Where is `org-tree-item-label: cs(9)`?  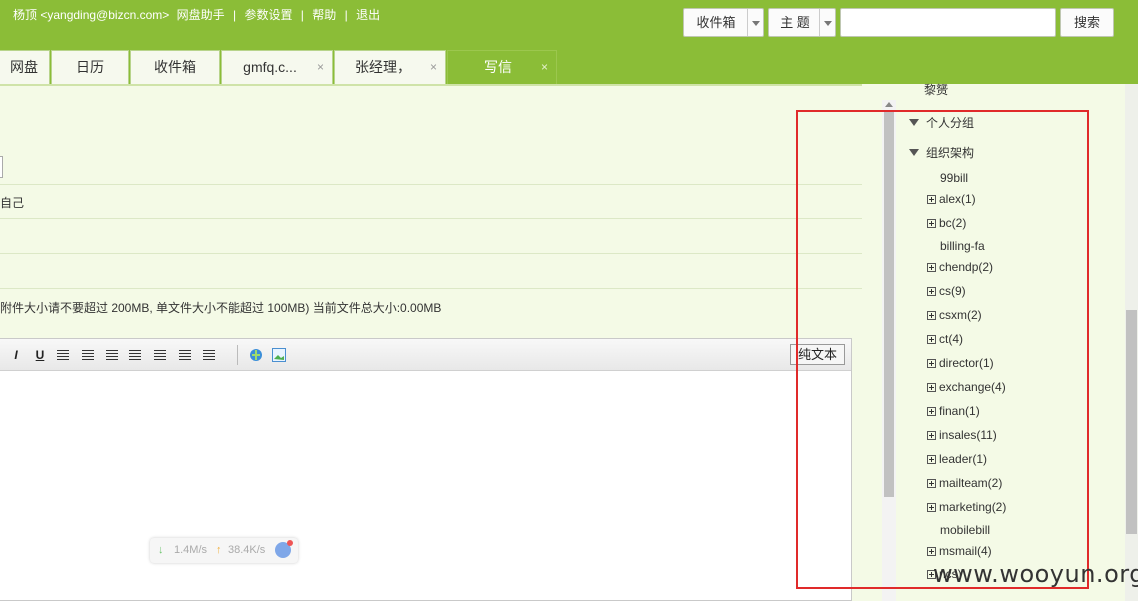
org-tree-item-label: cs(9) is located at coordinates (952, 291).